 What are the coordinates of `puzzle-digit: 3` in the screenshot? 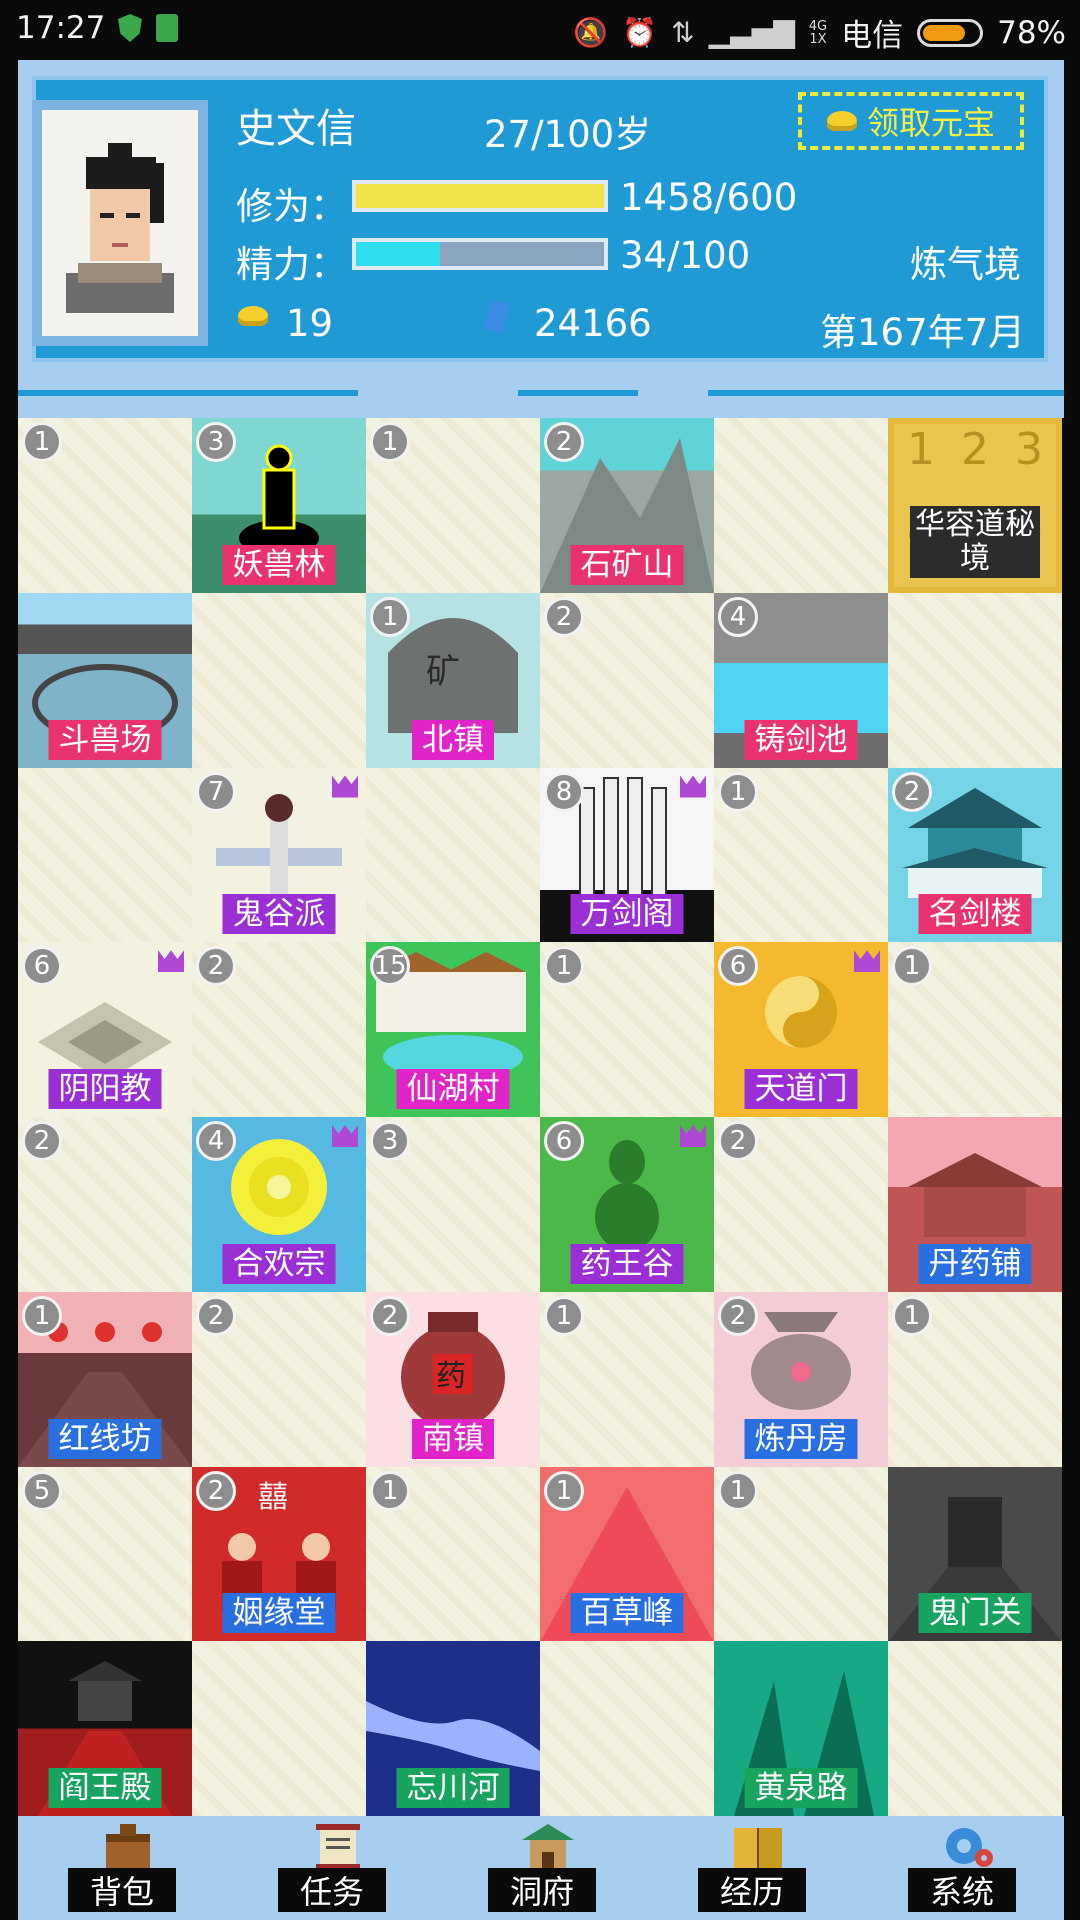 It's located at (1029, 449).